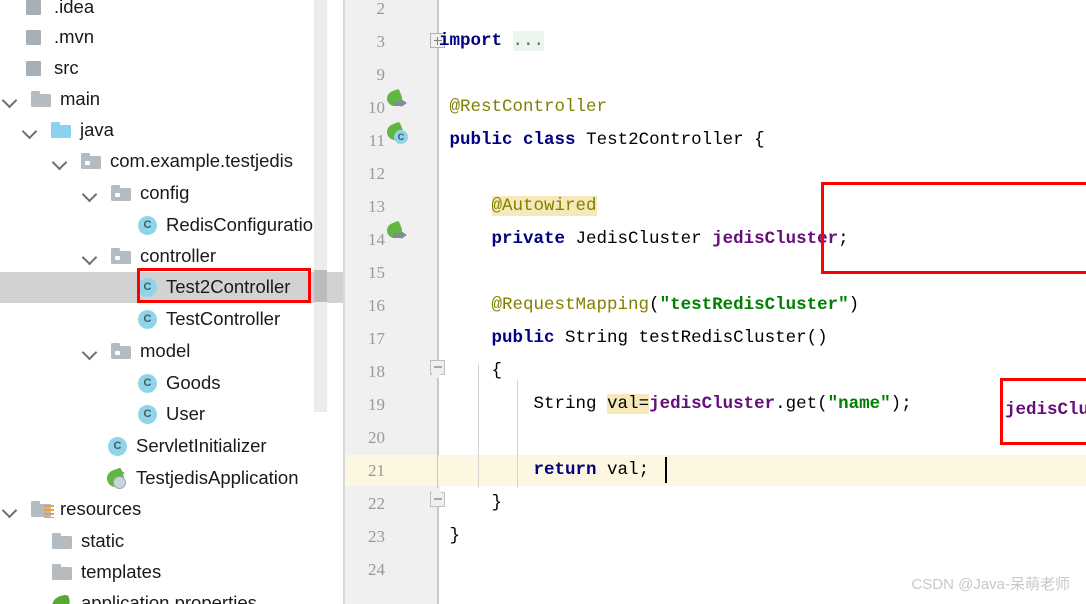  Describe the element at coordinates (172, 509) in the screenshot. I see `tree-item-resources: resources` at that location.